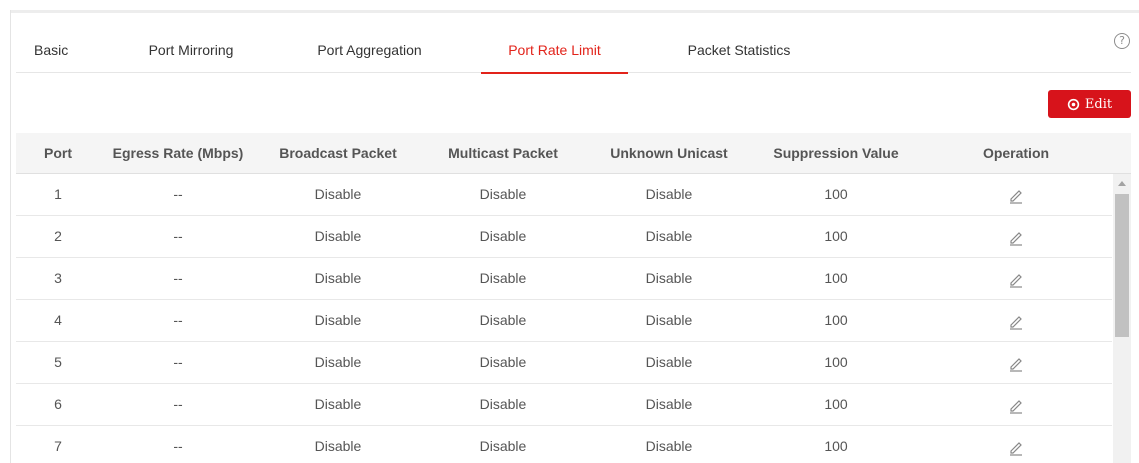 Image resolution: width=1139 pixels, height=463 pixels. What do you see at coordinates (503, 153) in the screenshot?
I see `header-multicast-packet: Multicast Packet` at bounding box center [503, 153].